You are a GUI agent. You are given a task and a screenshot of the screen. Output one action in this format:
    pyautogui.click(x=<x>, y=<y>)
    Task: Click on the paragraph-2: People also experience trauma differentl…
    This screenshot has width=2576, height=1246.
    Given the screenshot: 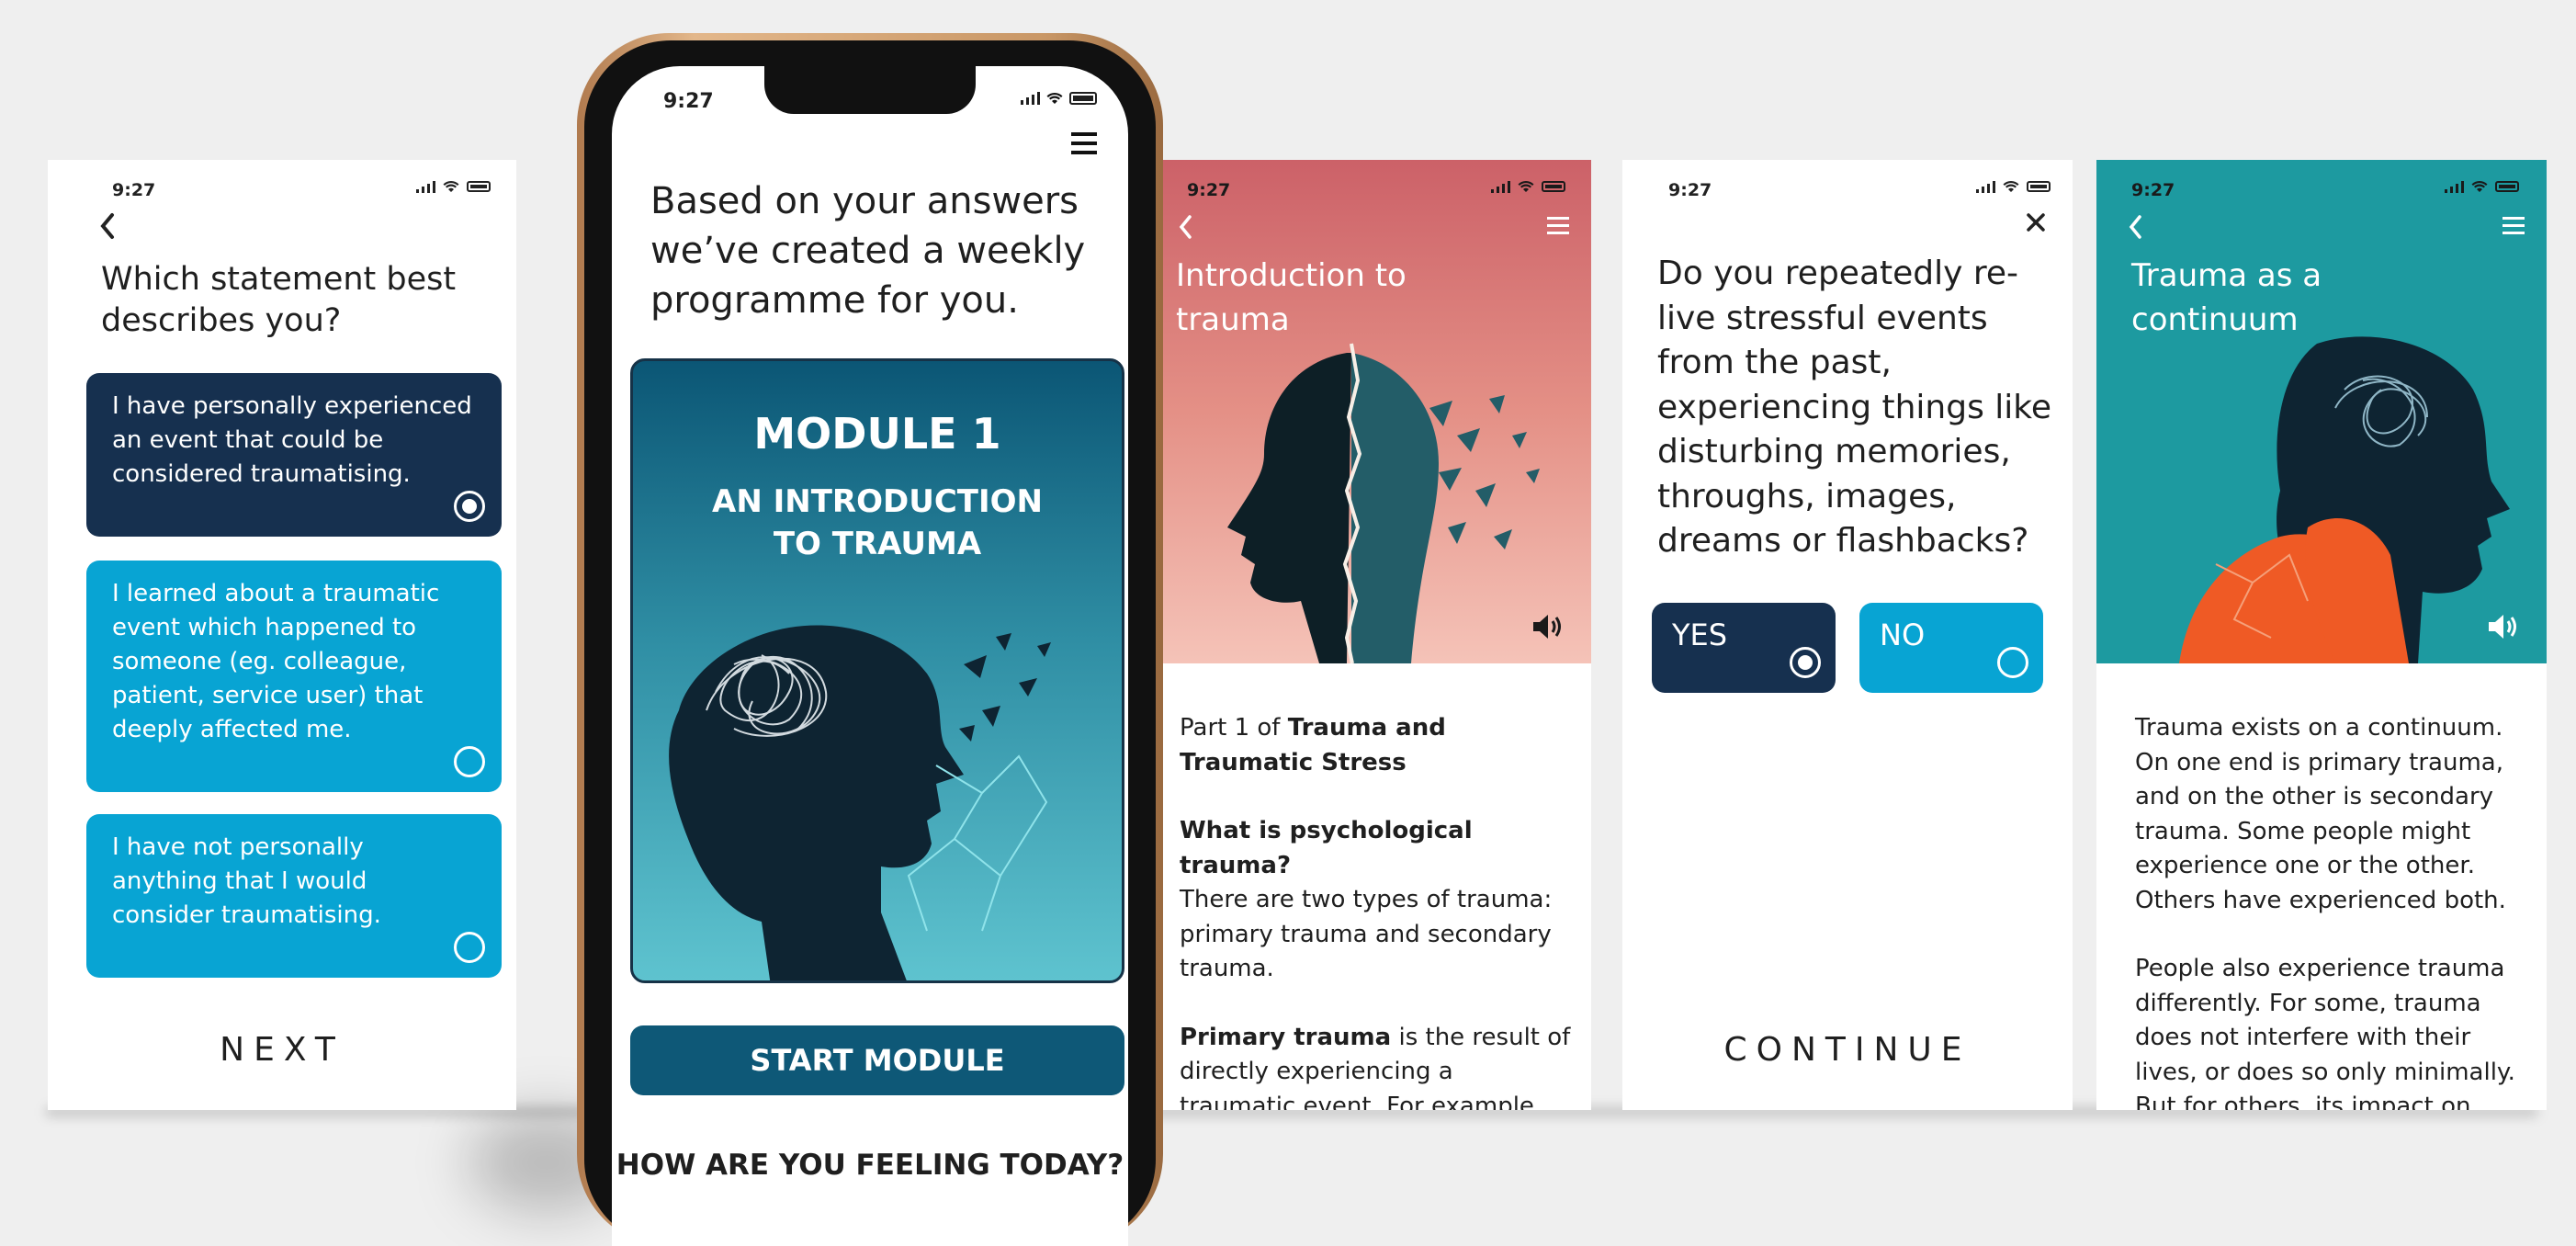 What is the action you would take?
    pyautogui.click(x=2325, y=1032)
    